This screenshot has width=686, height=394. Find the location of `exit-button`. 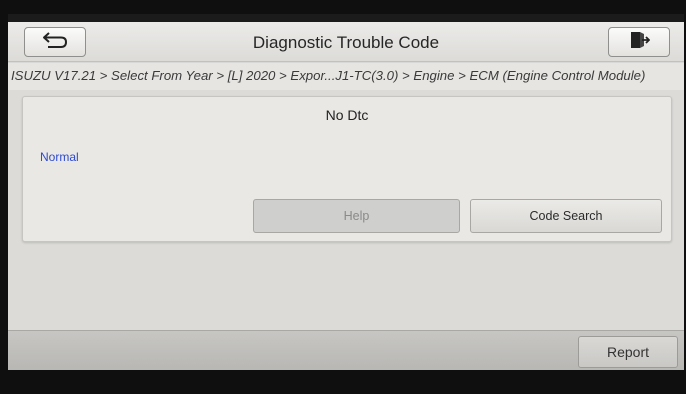

exit-button is located at coordinates (639, 42).